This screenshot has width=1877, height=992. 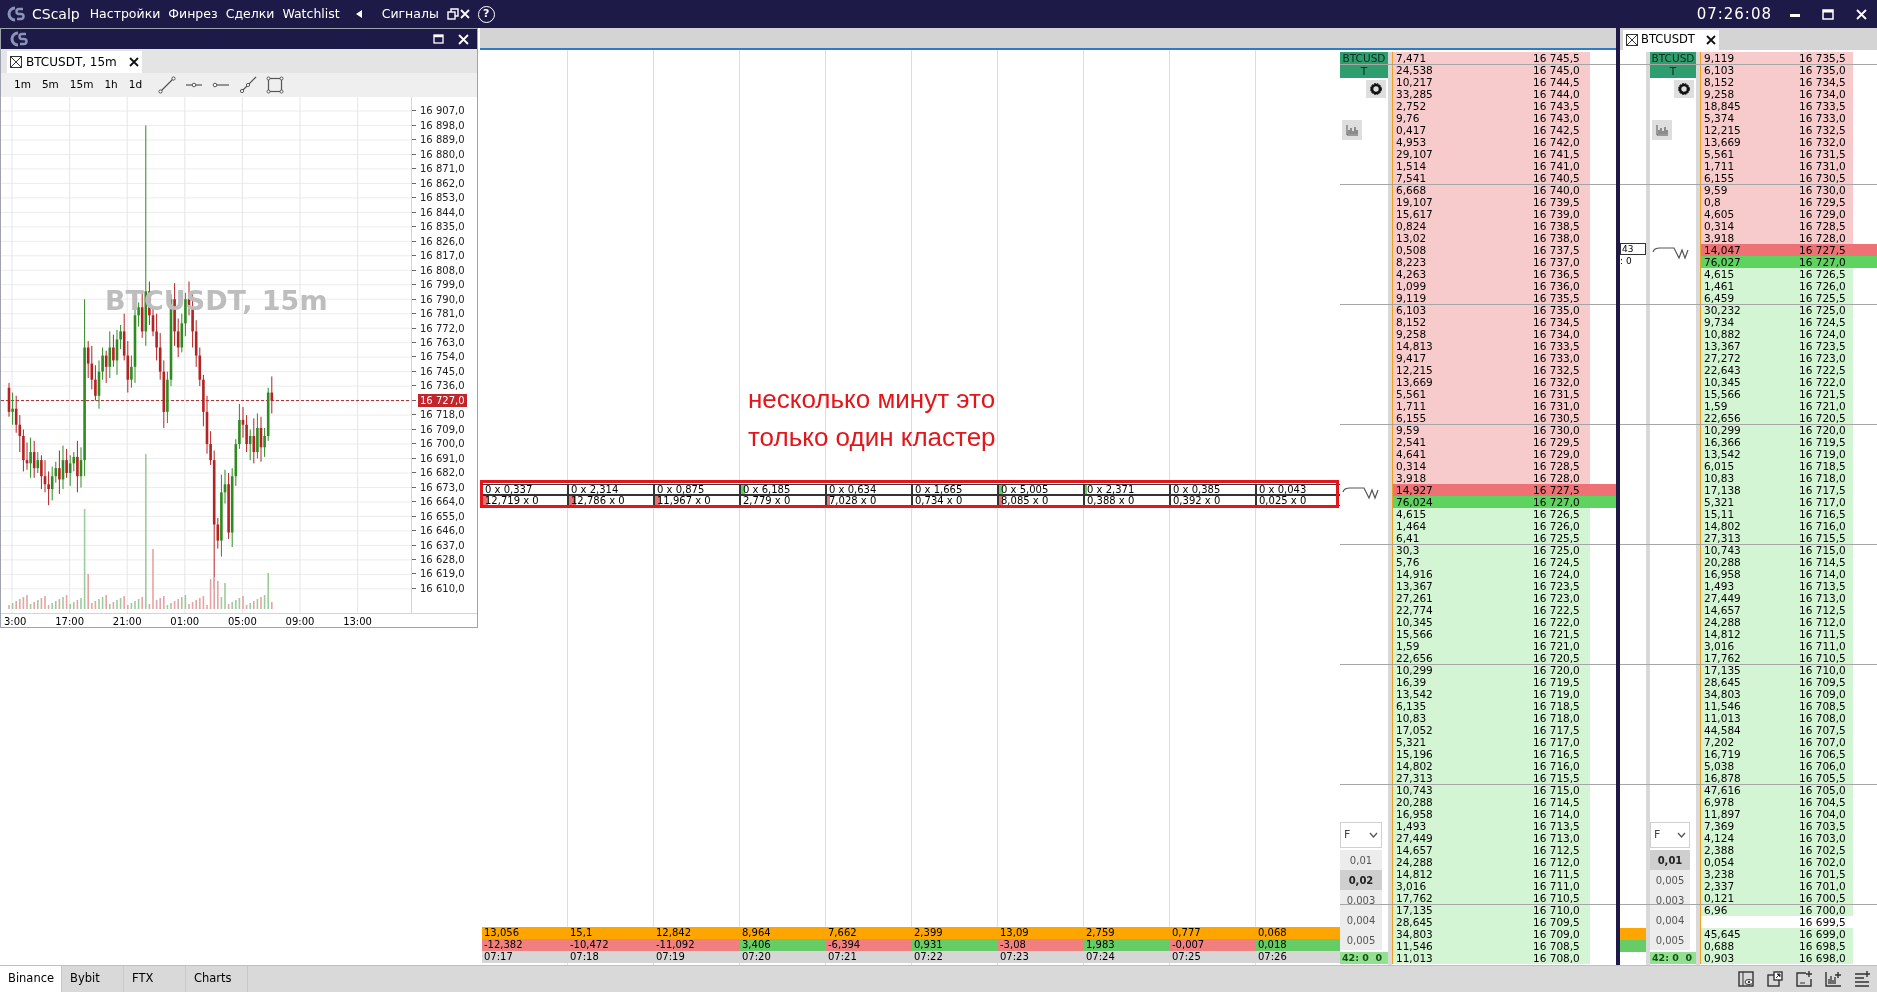 I want to click on price-cell: 16 729,5, so click(x=1826, y=202).